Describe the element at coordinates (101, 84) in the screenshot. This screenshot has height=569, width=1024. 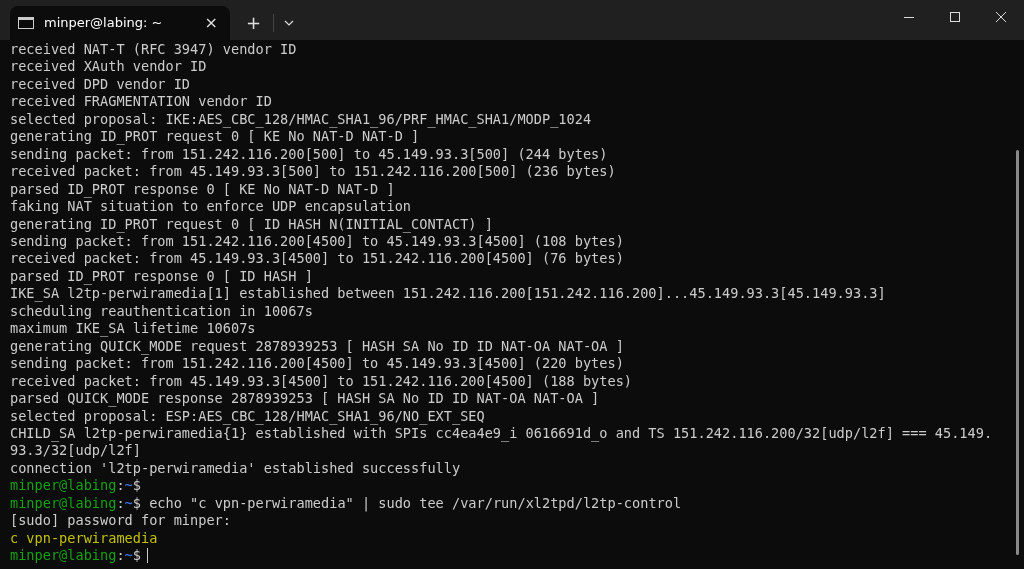
I see `output-line: received DPD vendor ID` at that location.